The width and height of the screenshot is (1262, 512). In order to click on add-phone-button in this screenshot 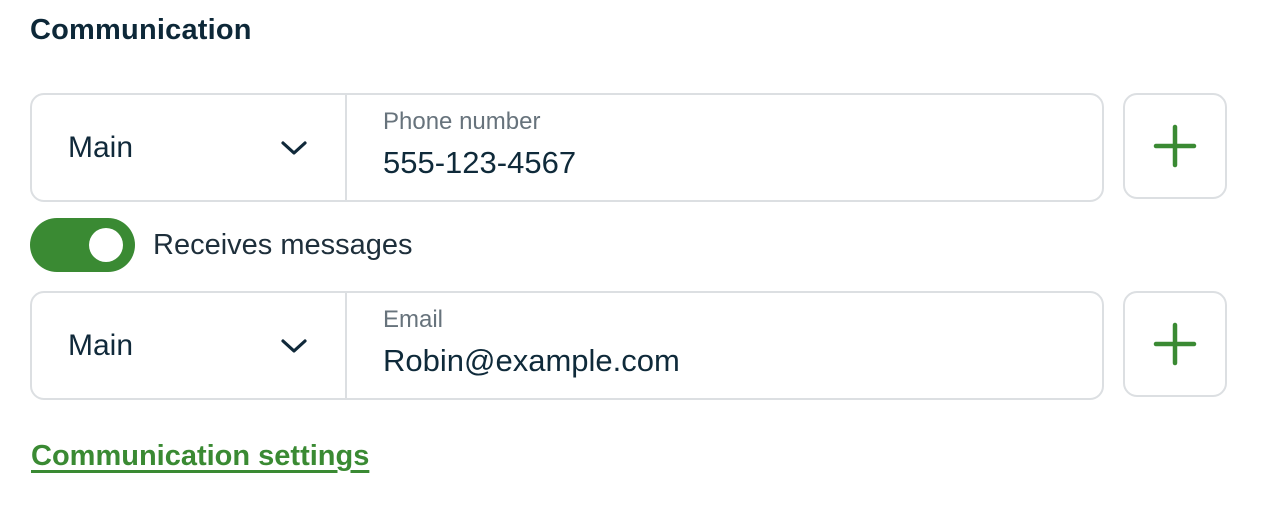, I will do `click(1175, 146)`.